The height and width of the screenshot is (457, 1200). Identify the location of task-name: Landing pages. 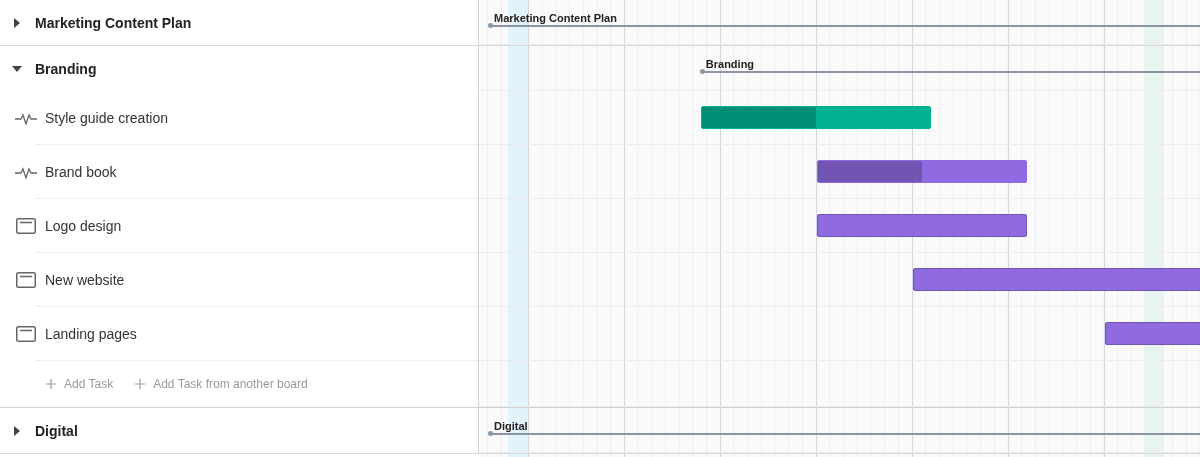
(91, 334).